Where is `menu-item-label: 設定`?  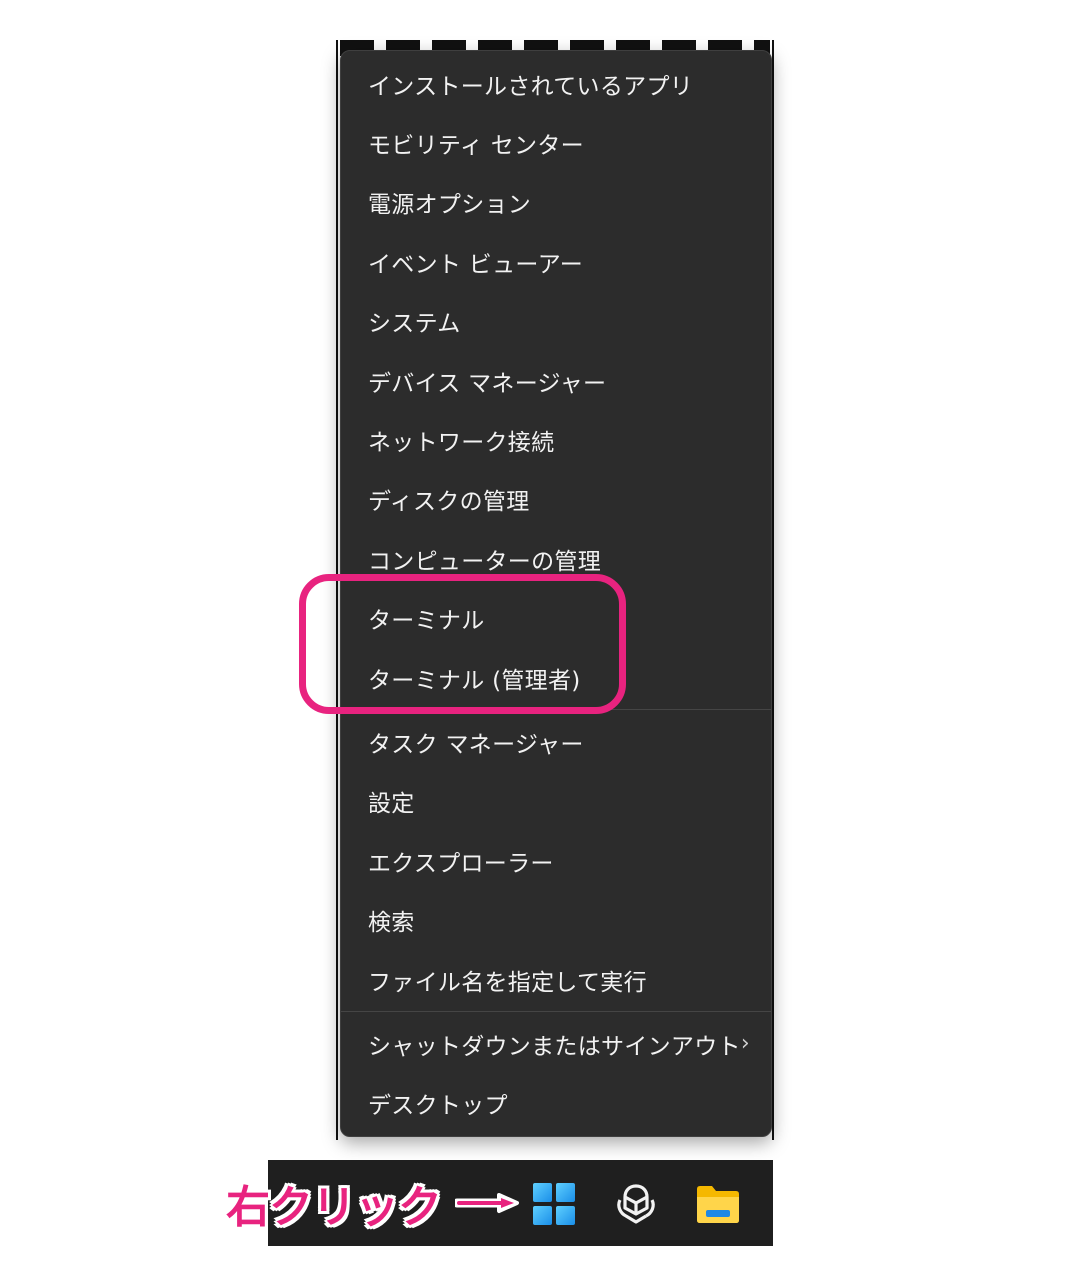 menu-item-label: 設定 is located at coordinates (391, 804).